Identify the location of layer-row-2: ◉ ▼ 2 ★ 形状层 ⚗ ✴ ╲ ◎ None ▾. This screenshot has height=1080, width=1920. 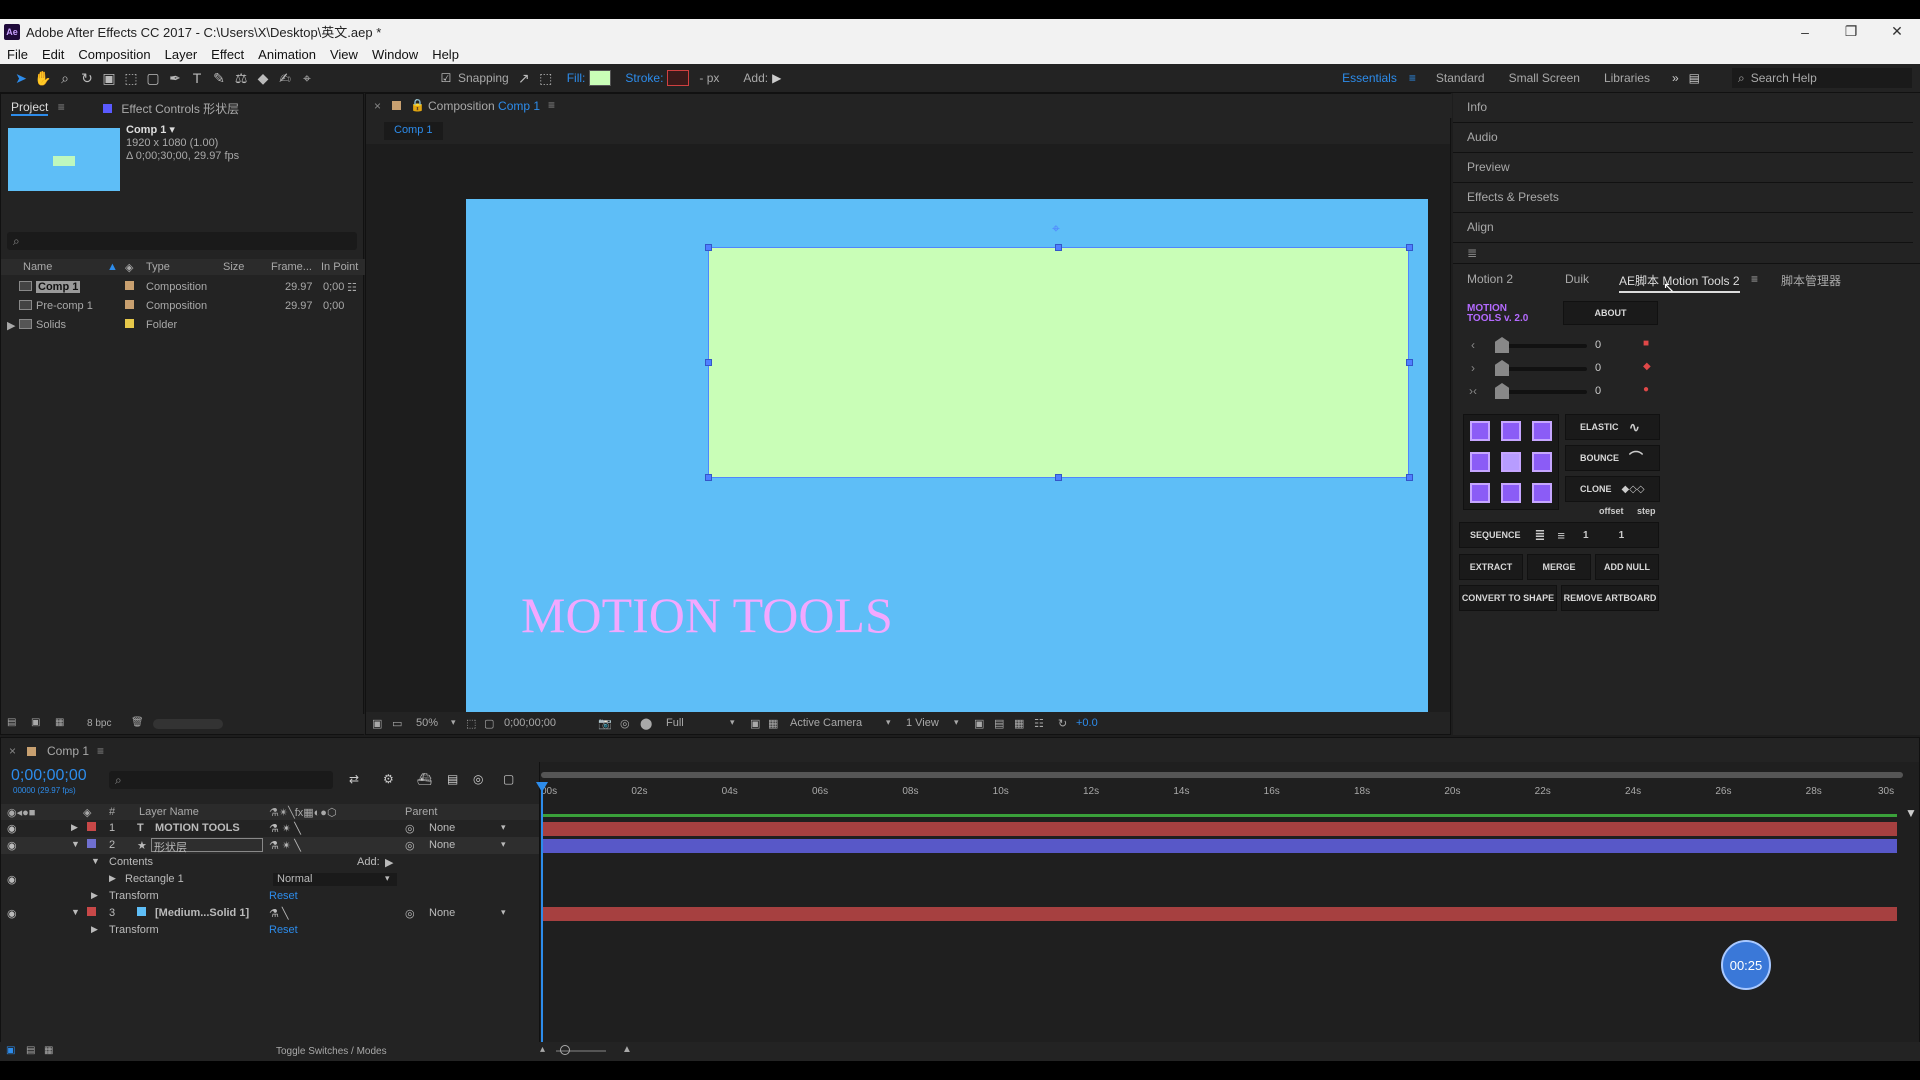
(270, 845).